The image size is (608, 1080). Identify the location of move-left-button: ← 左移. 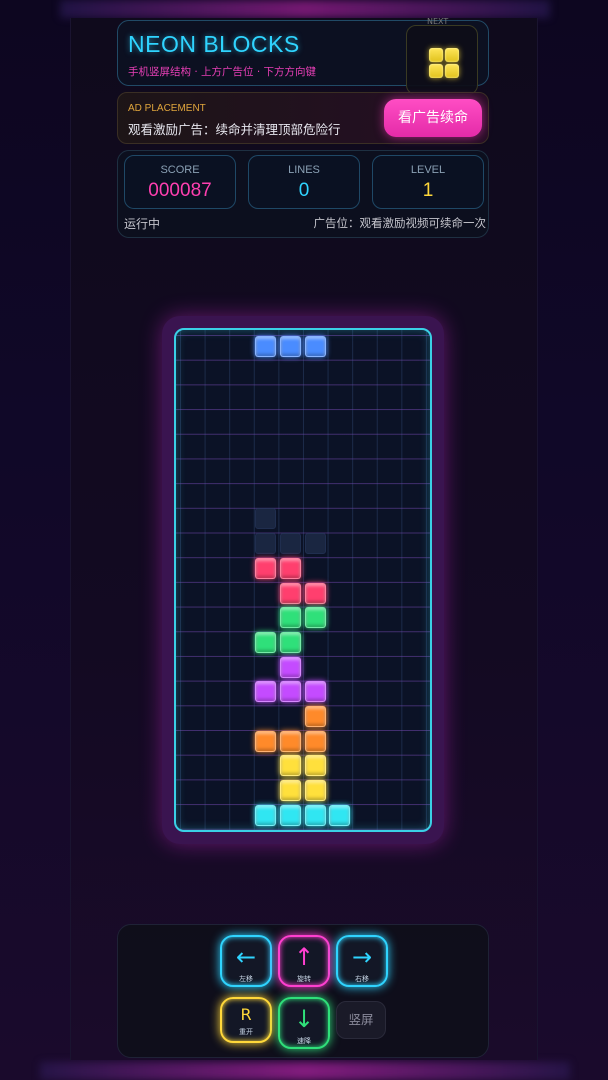
(246, 961).